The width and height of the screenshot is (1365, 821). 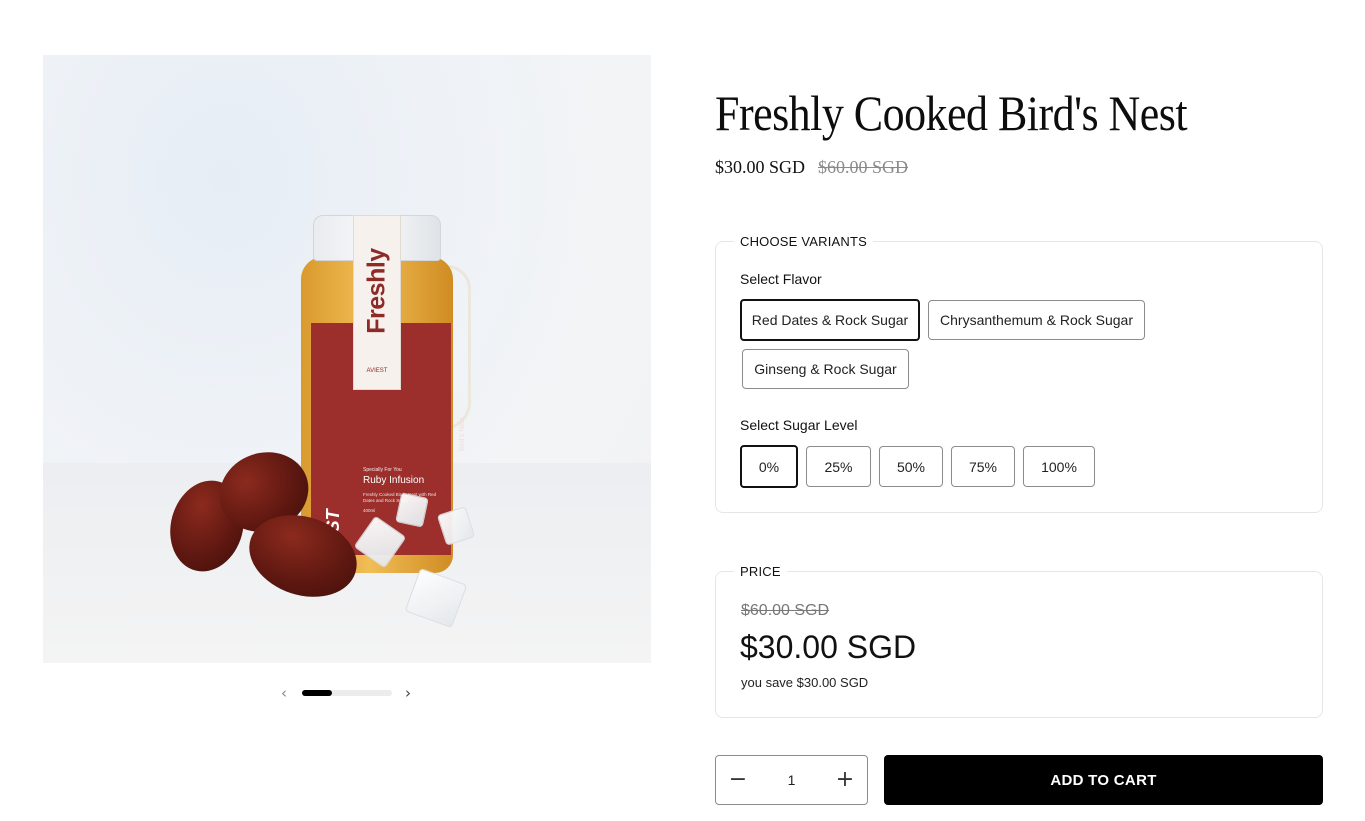 What do you see at coordinates (760, 167) in the screenshot?
I see `sale-price: $30.00 SGD` at bounding box center [760, 167].